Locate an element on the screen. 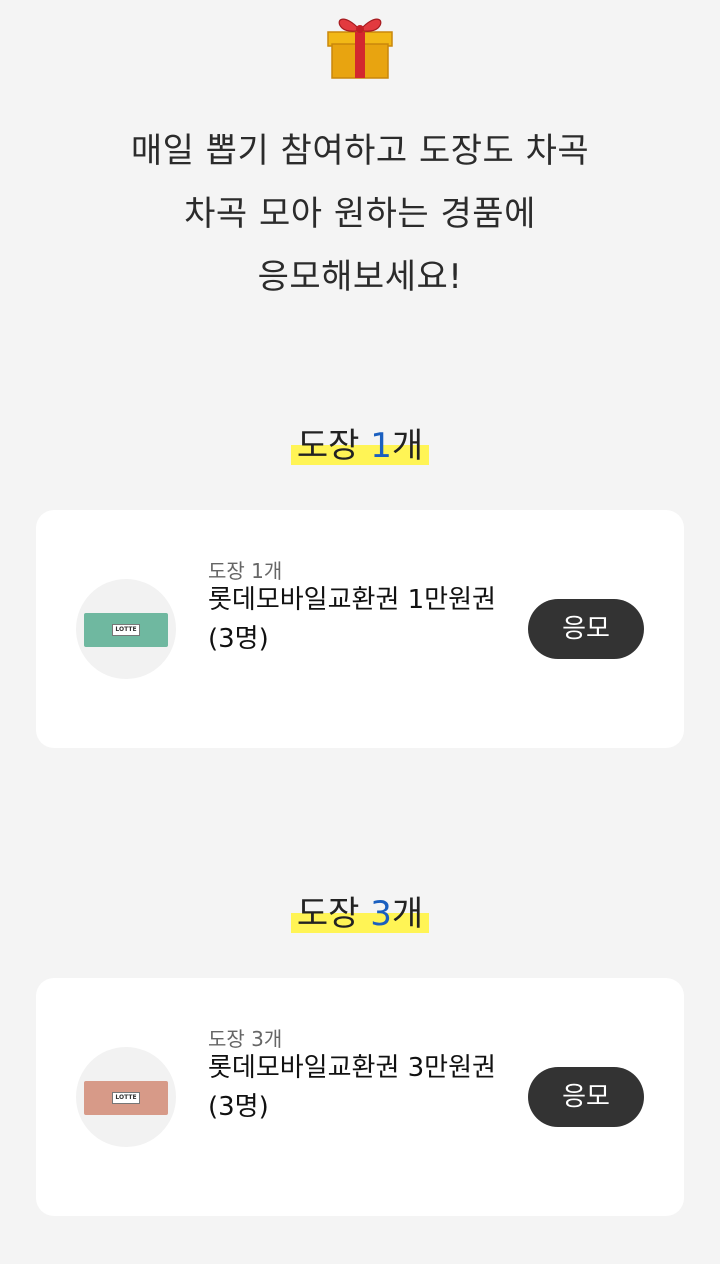 The height and width of the screenshot is (1264, 720). prize-name: 롯데모바일교환권 3만원권 is located at coordinates (352, 1068).